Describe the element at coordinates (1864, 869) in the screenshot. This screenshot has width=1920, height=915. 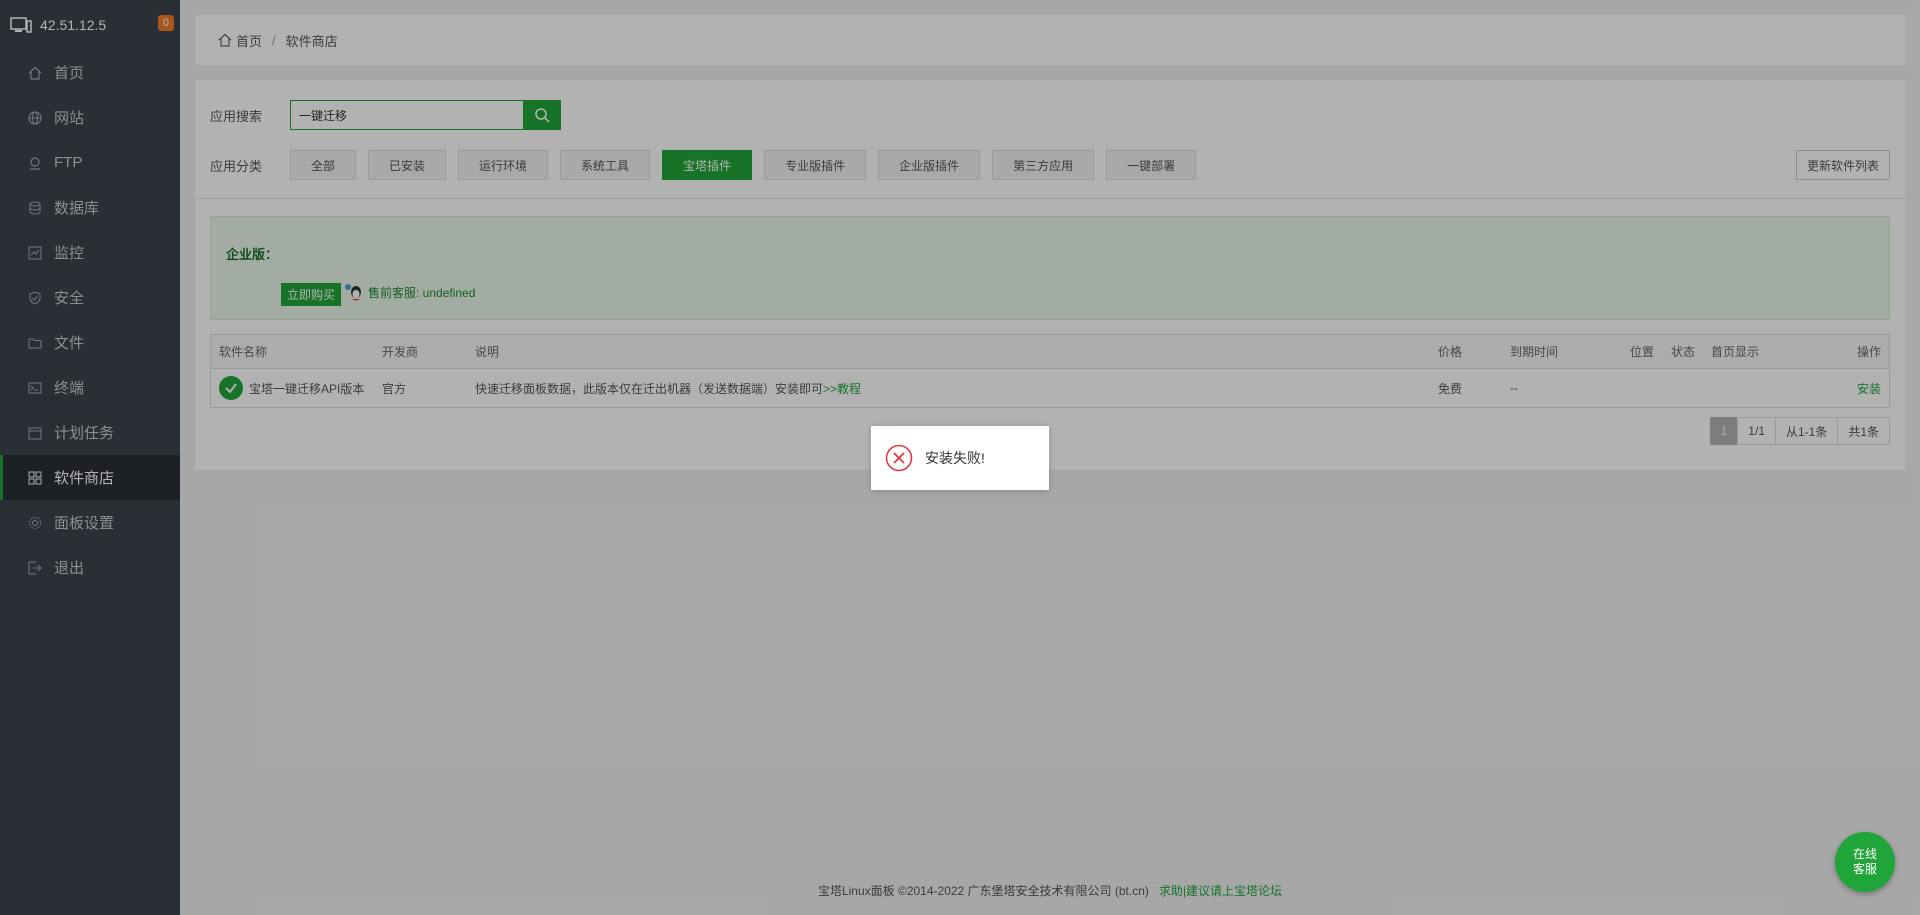
I see `support-line2: 客服` at that location.